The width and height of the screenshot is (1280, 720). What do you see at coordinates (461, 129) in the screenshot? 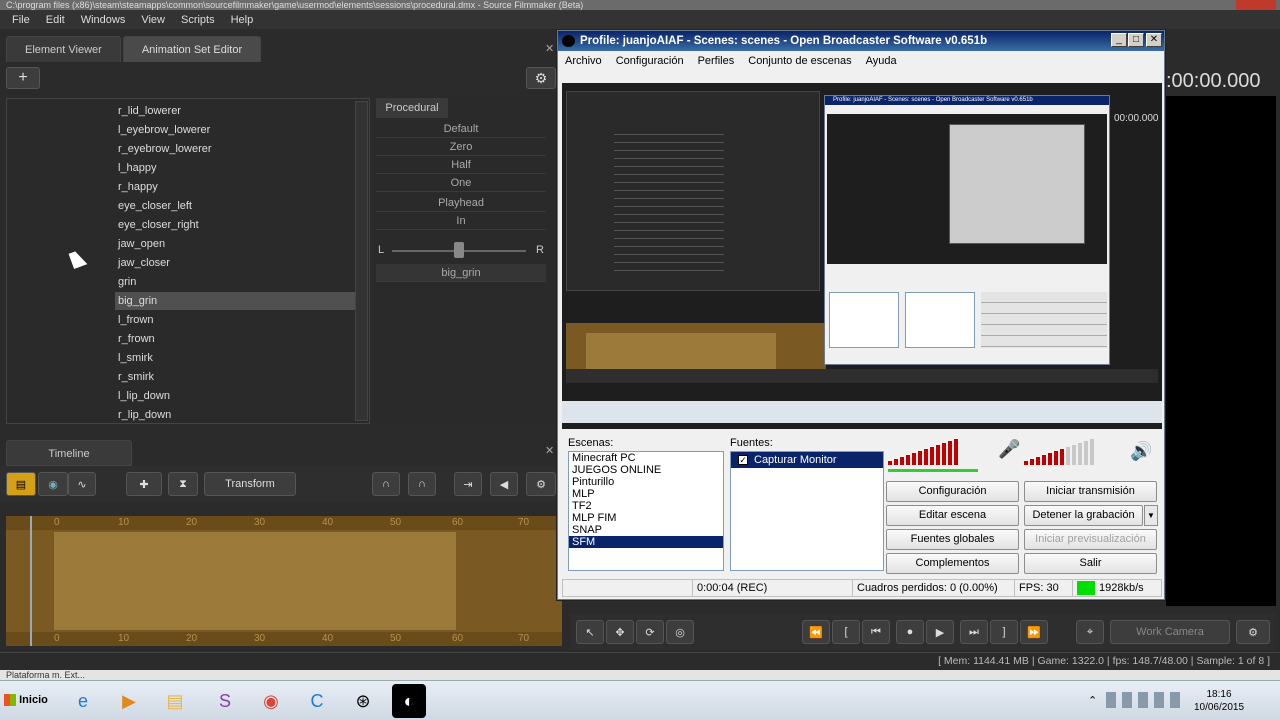
I see `preset-default: Default` at bounding box center [461, 129].